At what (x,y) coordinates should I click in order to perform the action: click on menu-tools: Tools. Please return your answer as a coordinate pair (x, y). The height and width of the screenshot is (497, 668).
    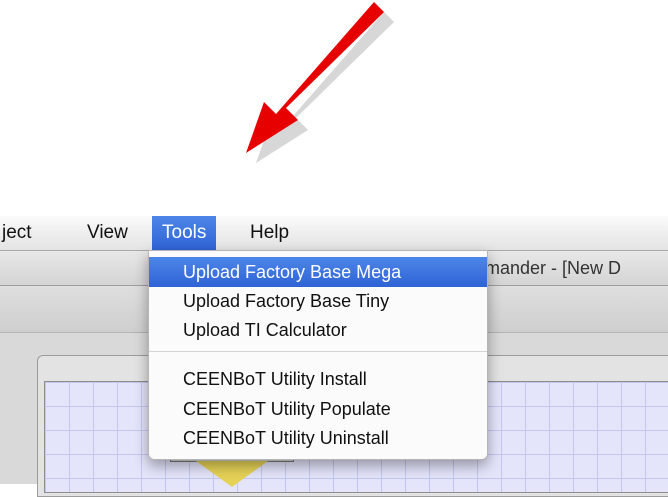
    Looking at the image, I should click on (184, 233).